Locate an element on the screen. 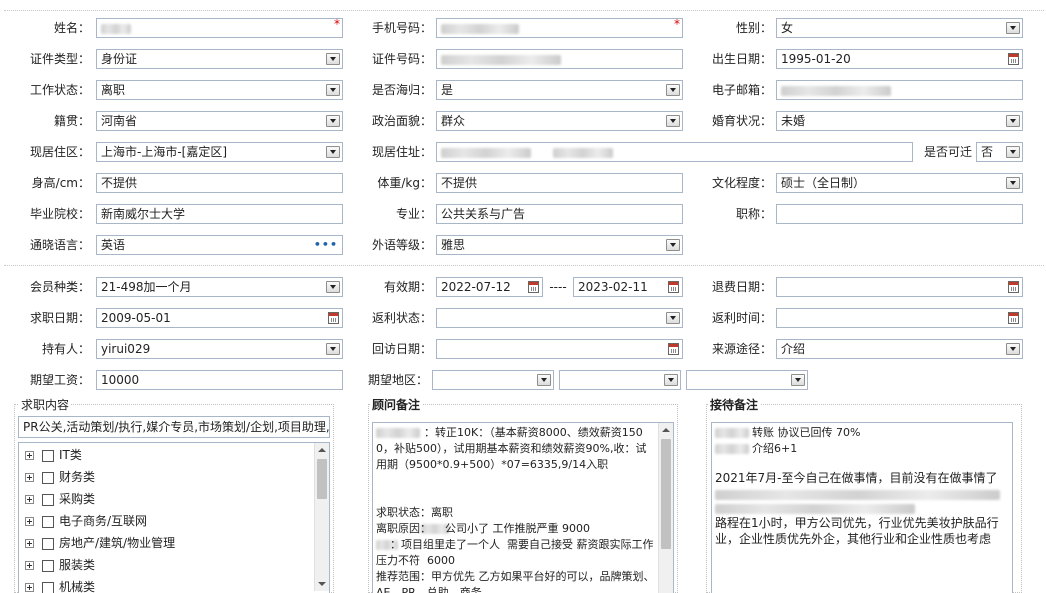  region-select-province is located at coordinates (493, 380).